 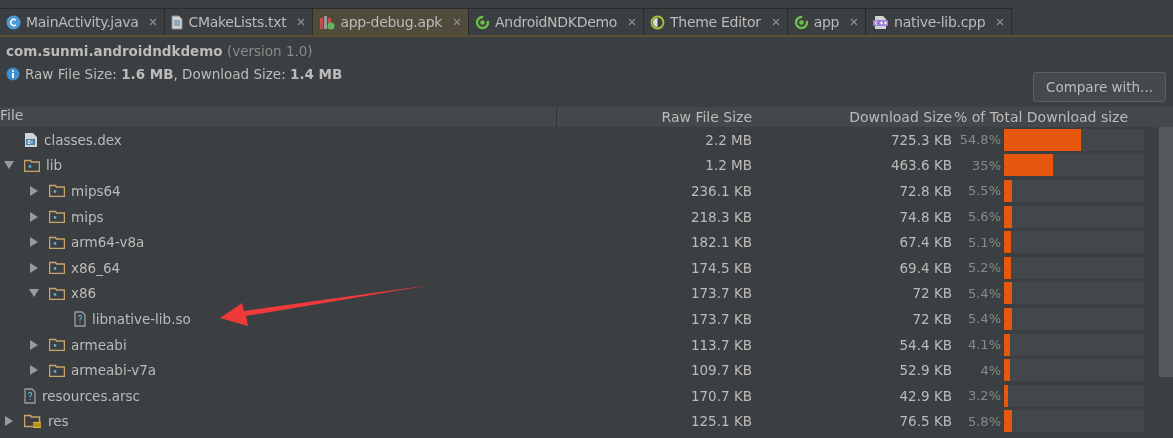 I want to click on raw-size: 182.1 KB, so click(x=720, y=242).